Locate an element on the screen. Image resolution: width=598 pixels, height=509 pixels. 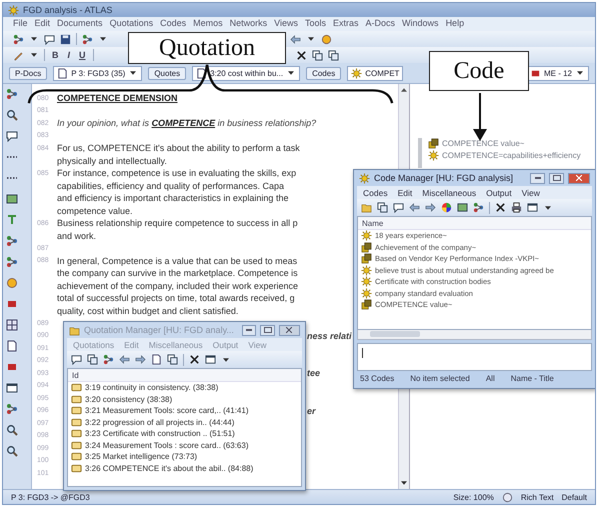
callout-label: Quotation is located at coordinates (207, 48).